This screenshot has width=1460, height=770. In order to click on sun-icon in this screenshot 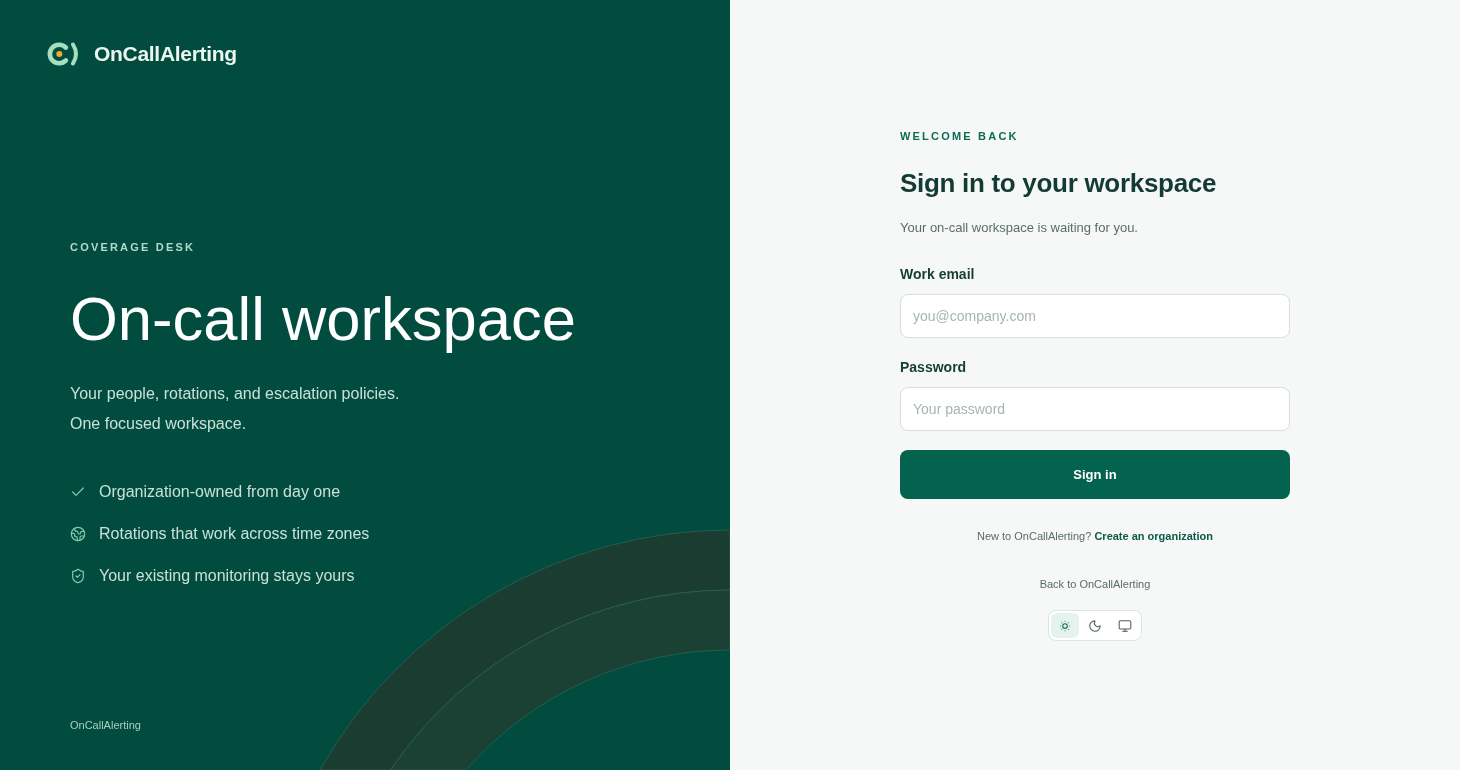, I will do `click(1065, 625)`.